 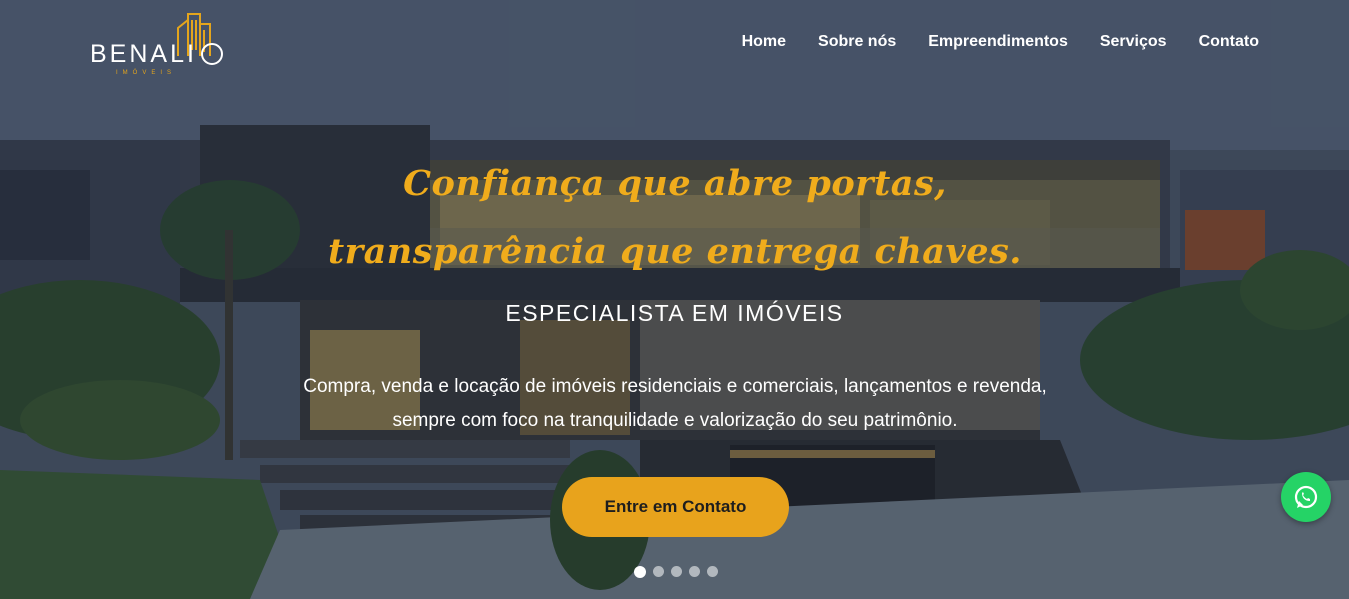 What do you see at coordinates (764, 42) in the screenshot?
I see `nav-item-home: Home` at bounding box center [764, 42].